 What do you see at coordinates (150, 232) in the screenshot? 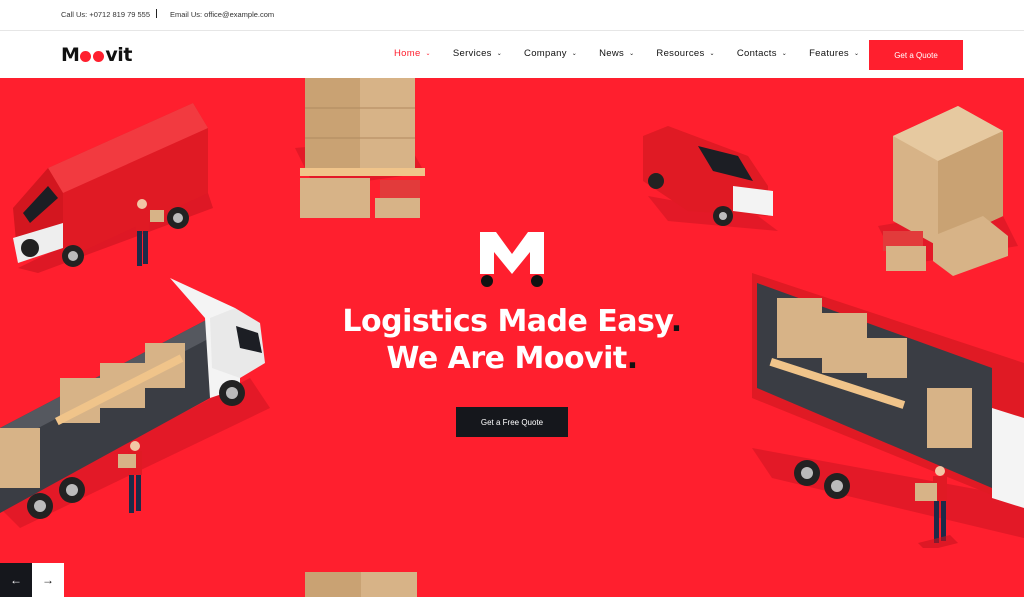
I see `courier-person-illustration` at bounding box center [150, 232].